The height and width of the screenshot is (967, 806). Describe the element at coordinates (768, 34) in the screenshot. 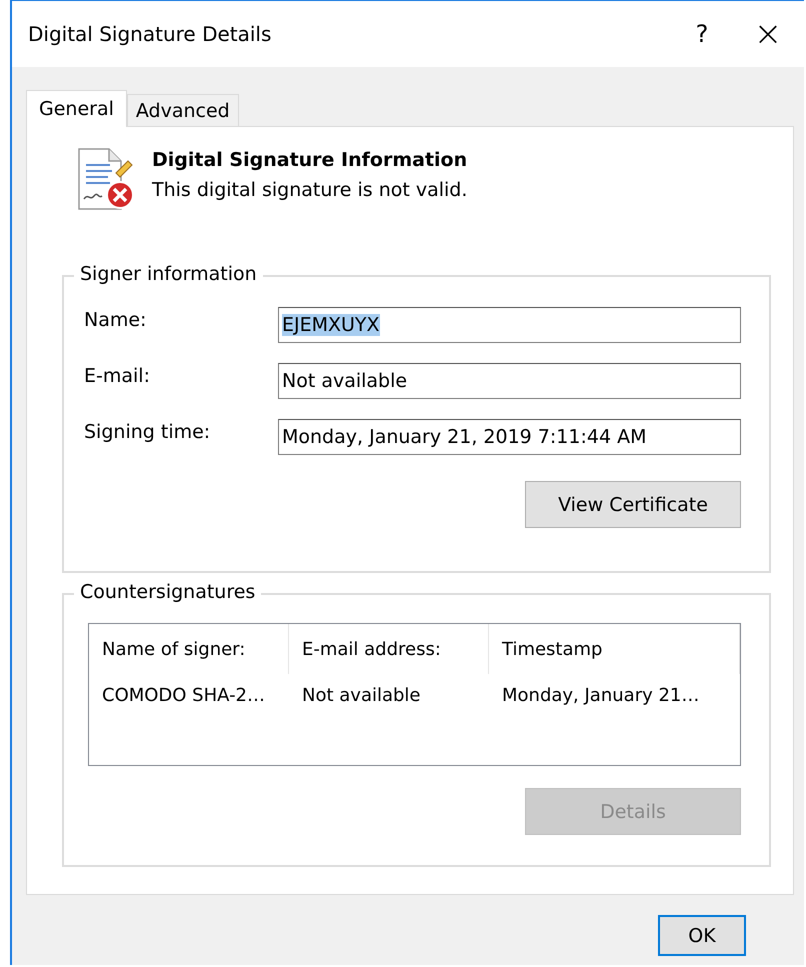

I see `close-button: ×` at that location.